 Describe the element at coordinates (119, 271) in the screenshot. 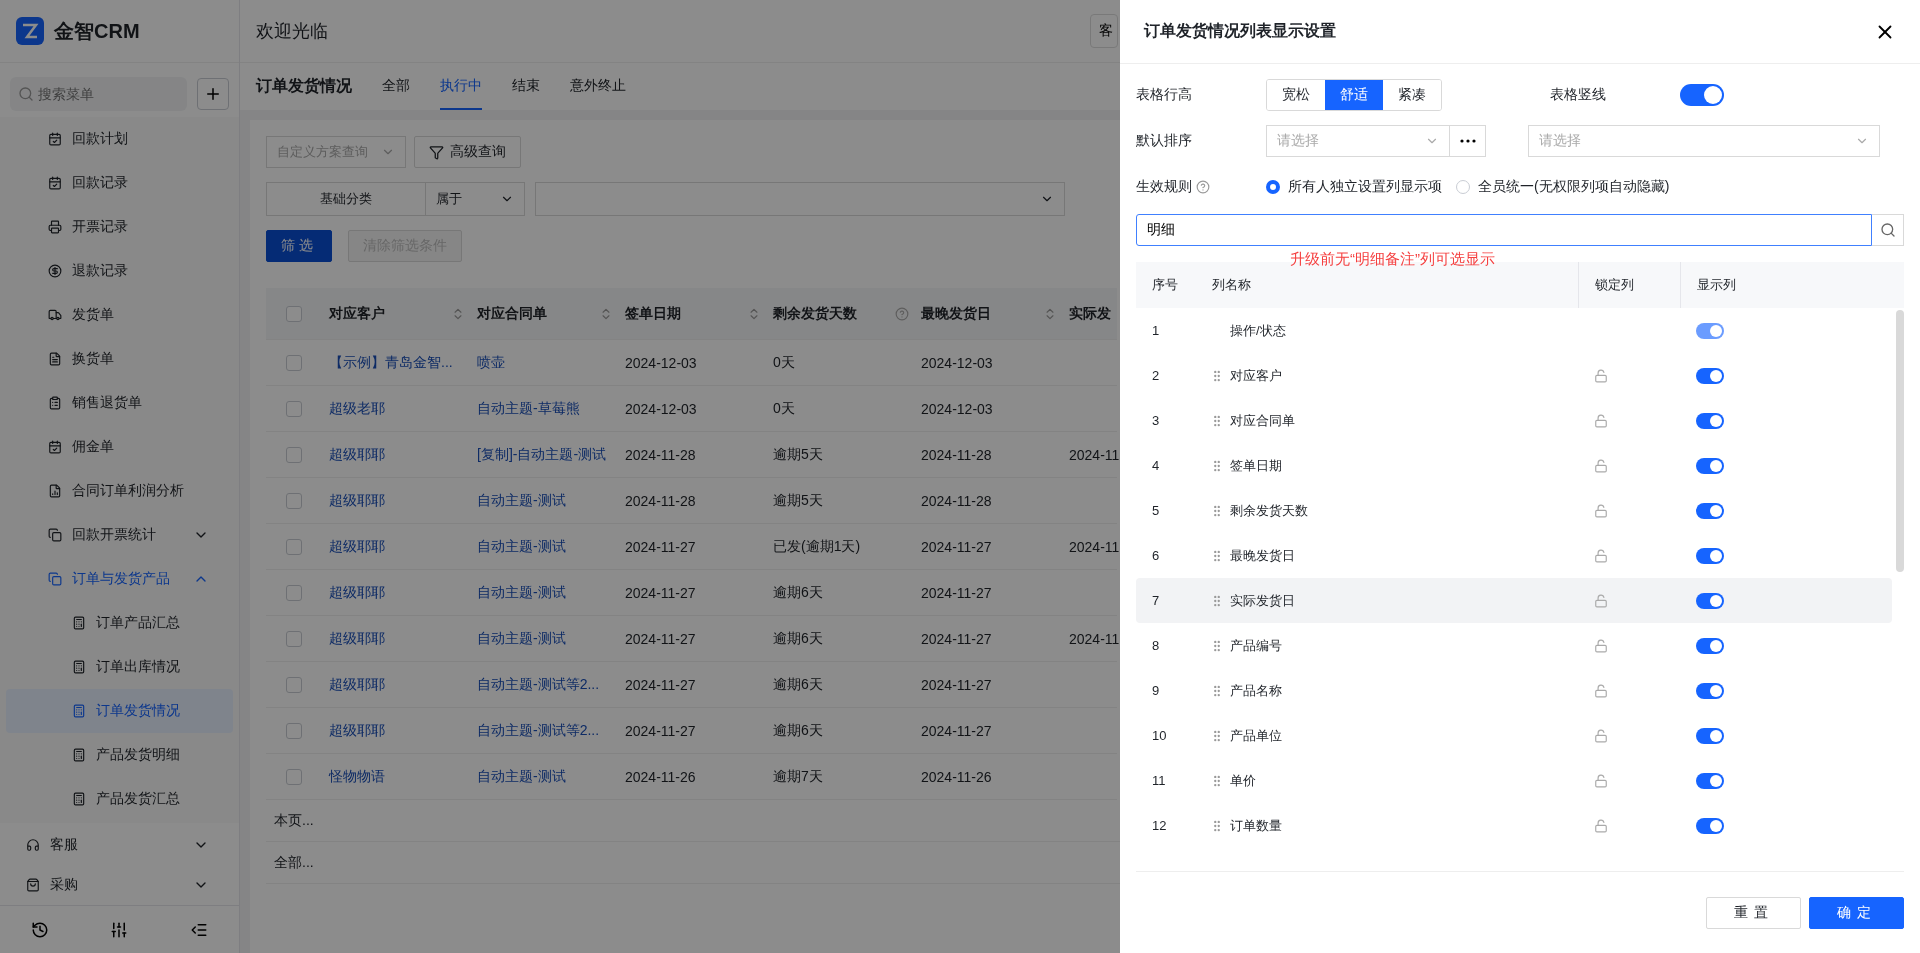

I see `menu-item: 退款记录` at that location.